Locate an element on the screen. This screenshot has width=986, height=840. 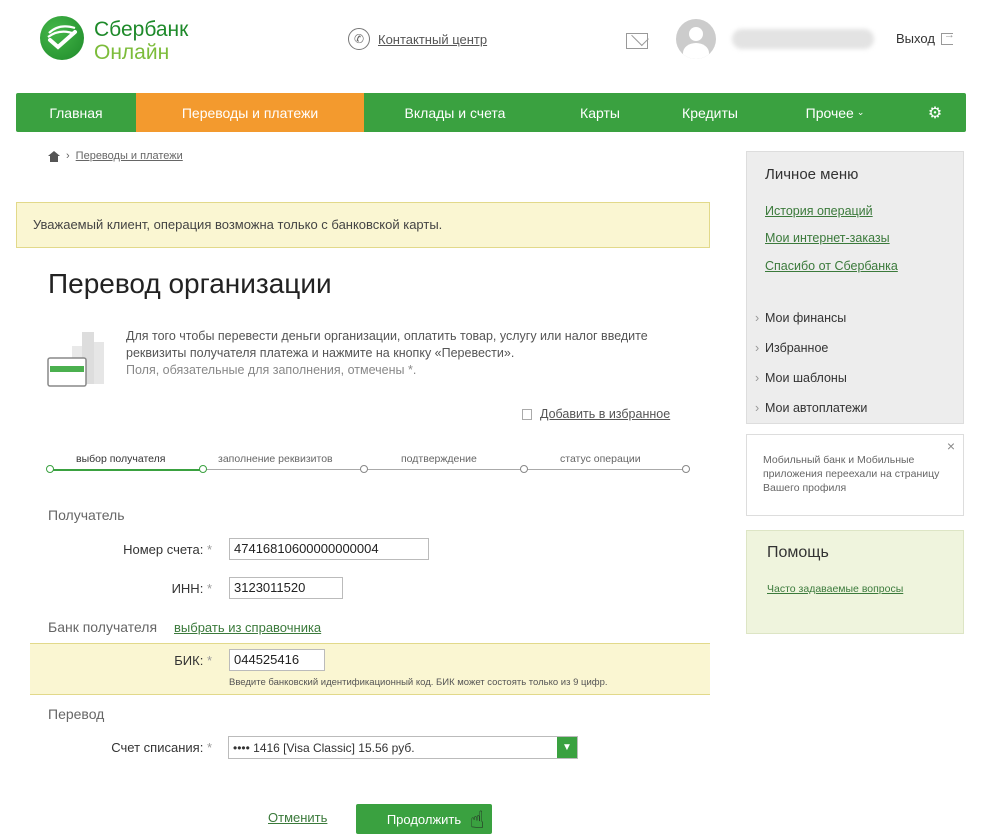
nav-item-transfers: Переводы и платежи is located at coordinates (250, 112).